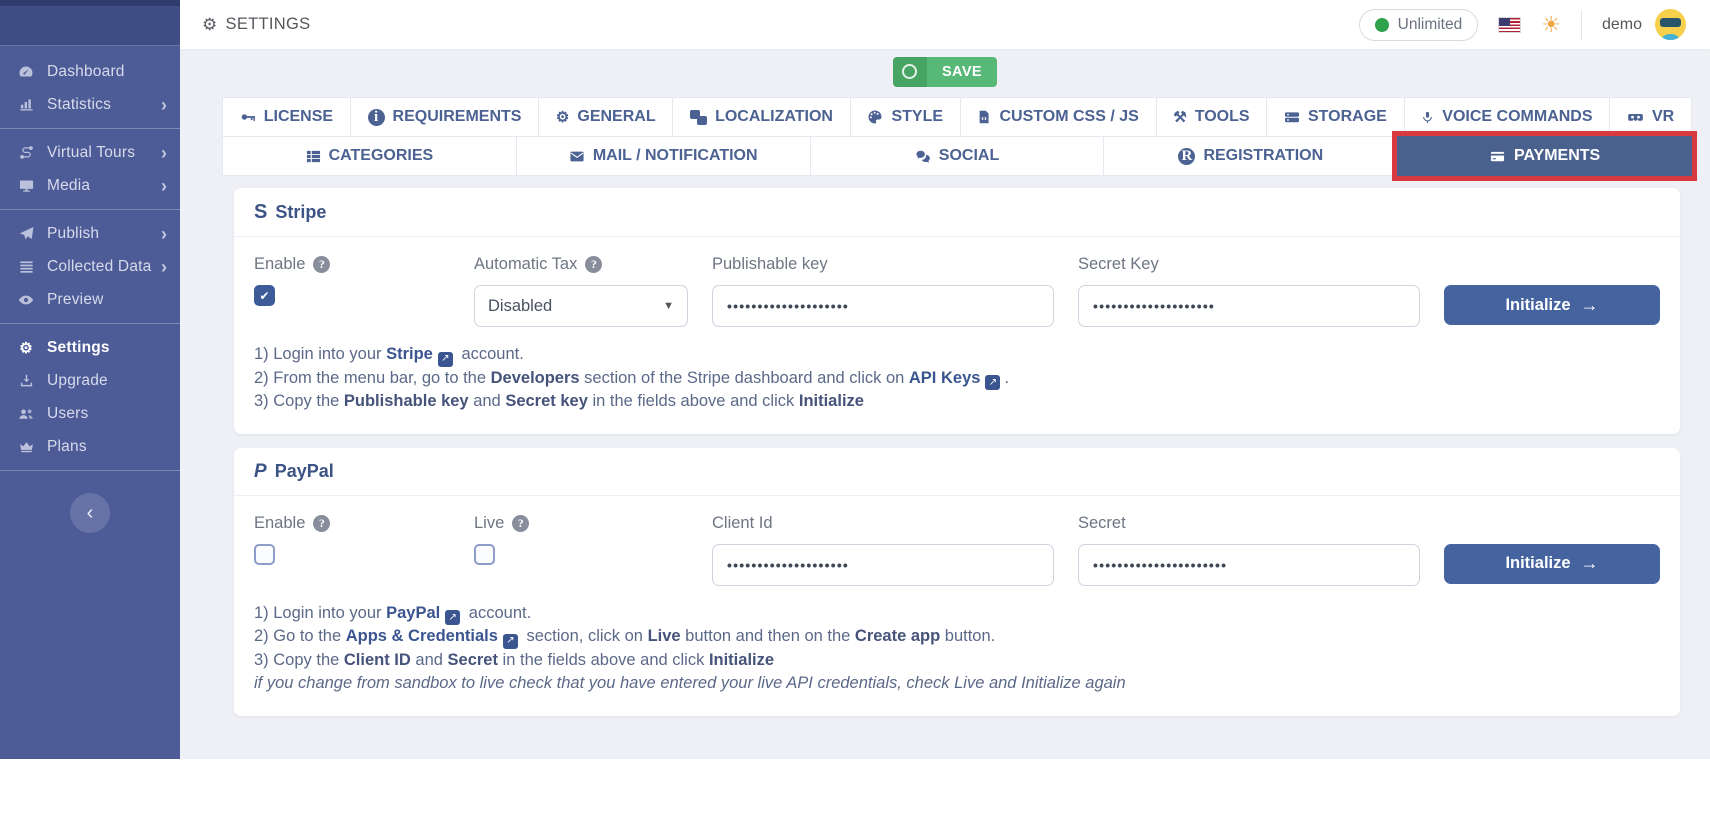 The image size is (1710, 828). I want to click on tab-vr: VR, so click(1650, 117).